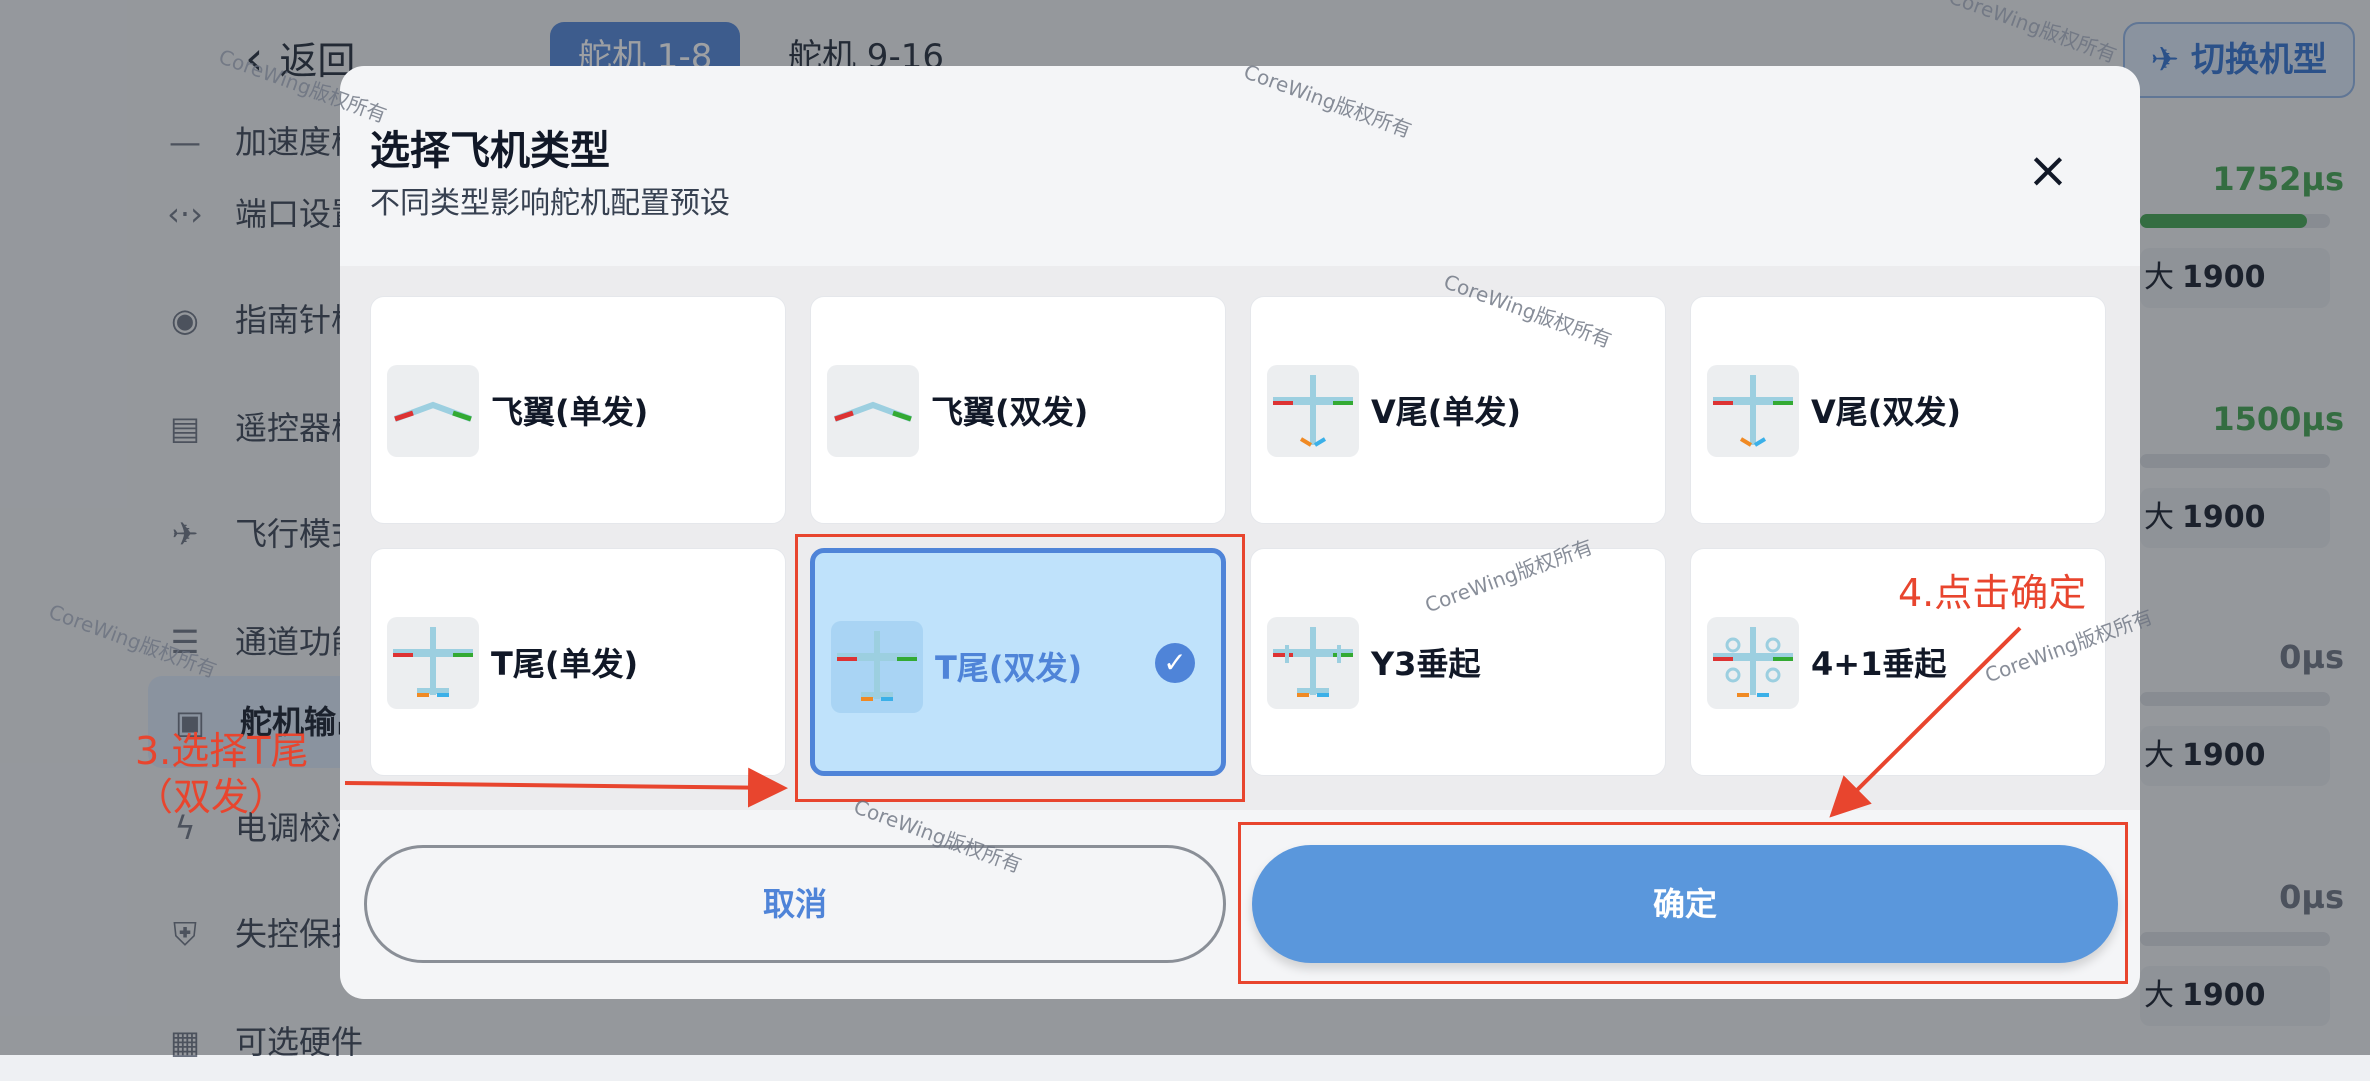 This screenshot has width=2370, height=1081. I want to click on type-card-flying-wing-single: 飞翼(单发), so click(578, 410).